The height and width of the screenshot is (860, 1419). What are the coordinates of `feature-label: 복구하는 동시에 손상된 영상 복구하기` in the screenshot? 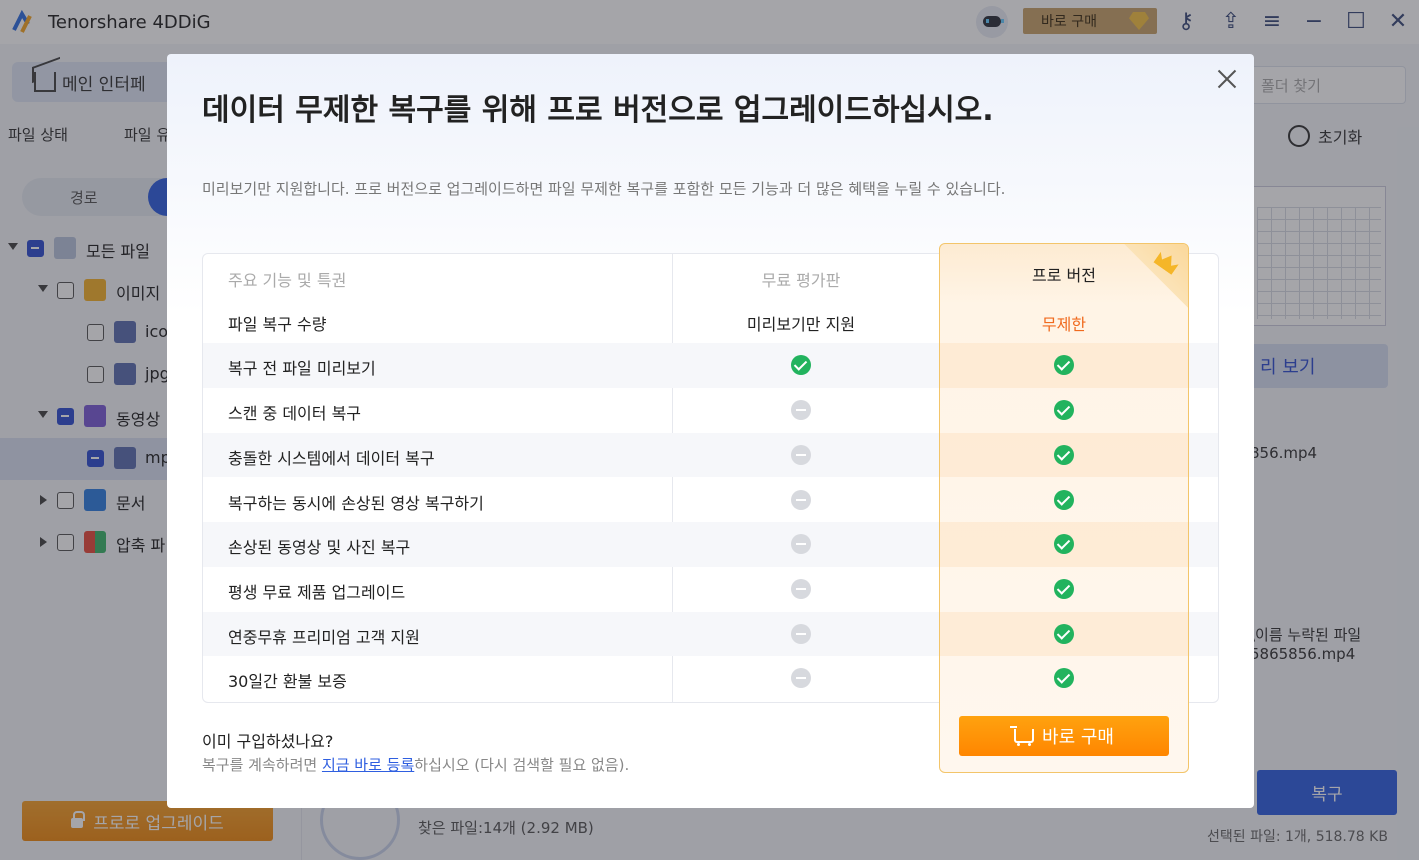 It's located at (356, 503).